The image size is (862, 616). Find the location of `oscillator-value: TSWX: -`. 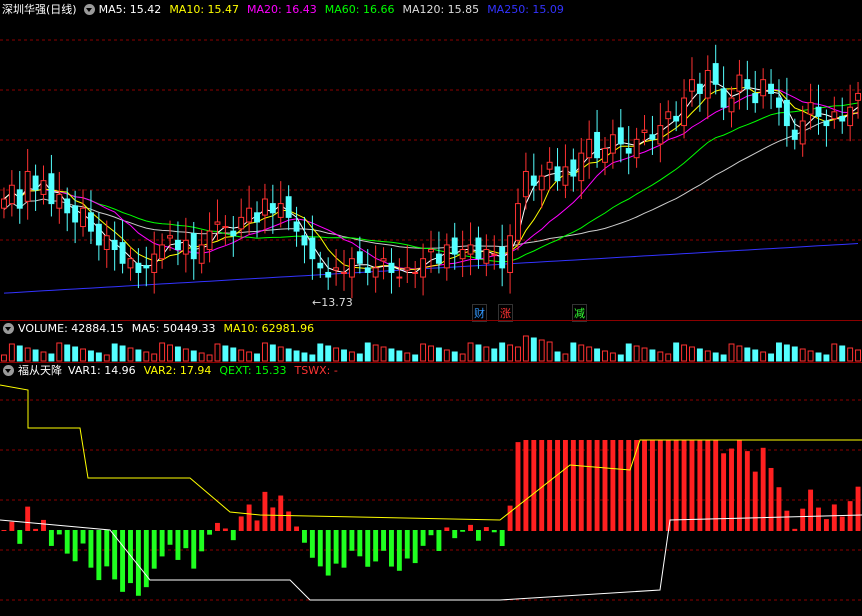

oscillator-value: TSWX: - is located at coordinates (316, 370).